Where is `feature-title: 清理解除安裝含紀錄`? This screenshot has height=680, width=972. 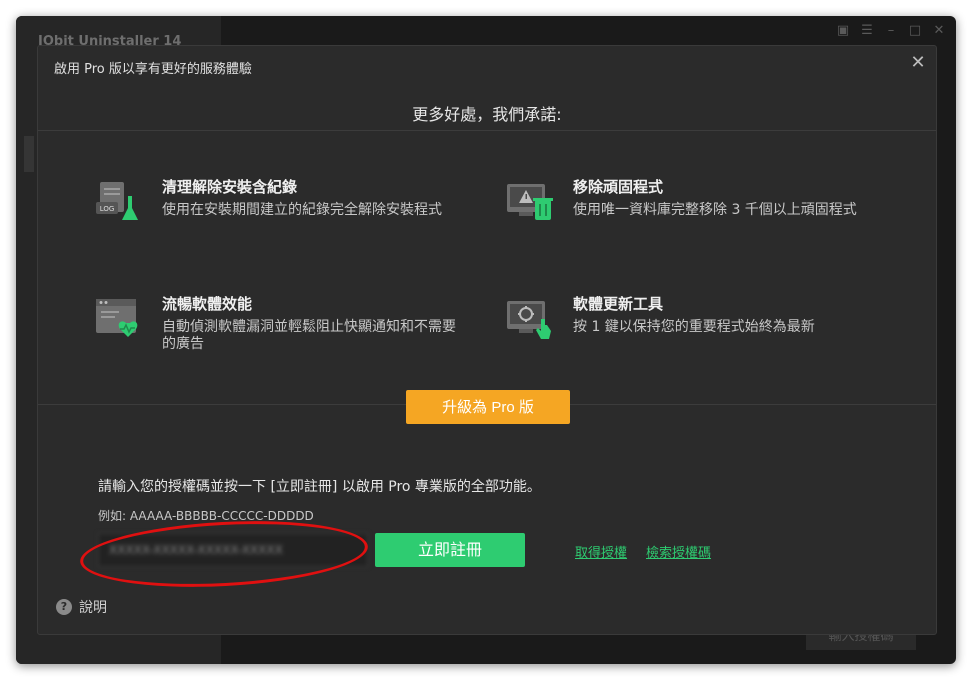
feature-title: 清理解除安裝含紀錄 is located at coordinates (230, 187).